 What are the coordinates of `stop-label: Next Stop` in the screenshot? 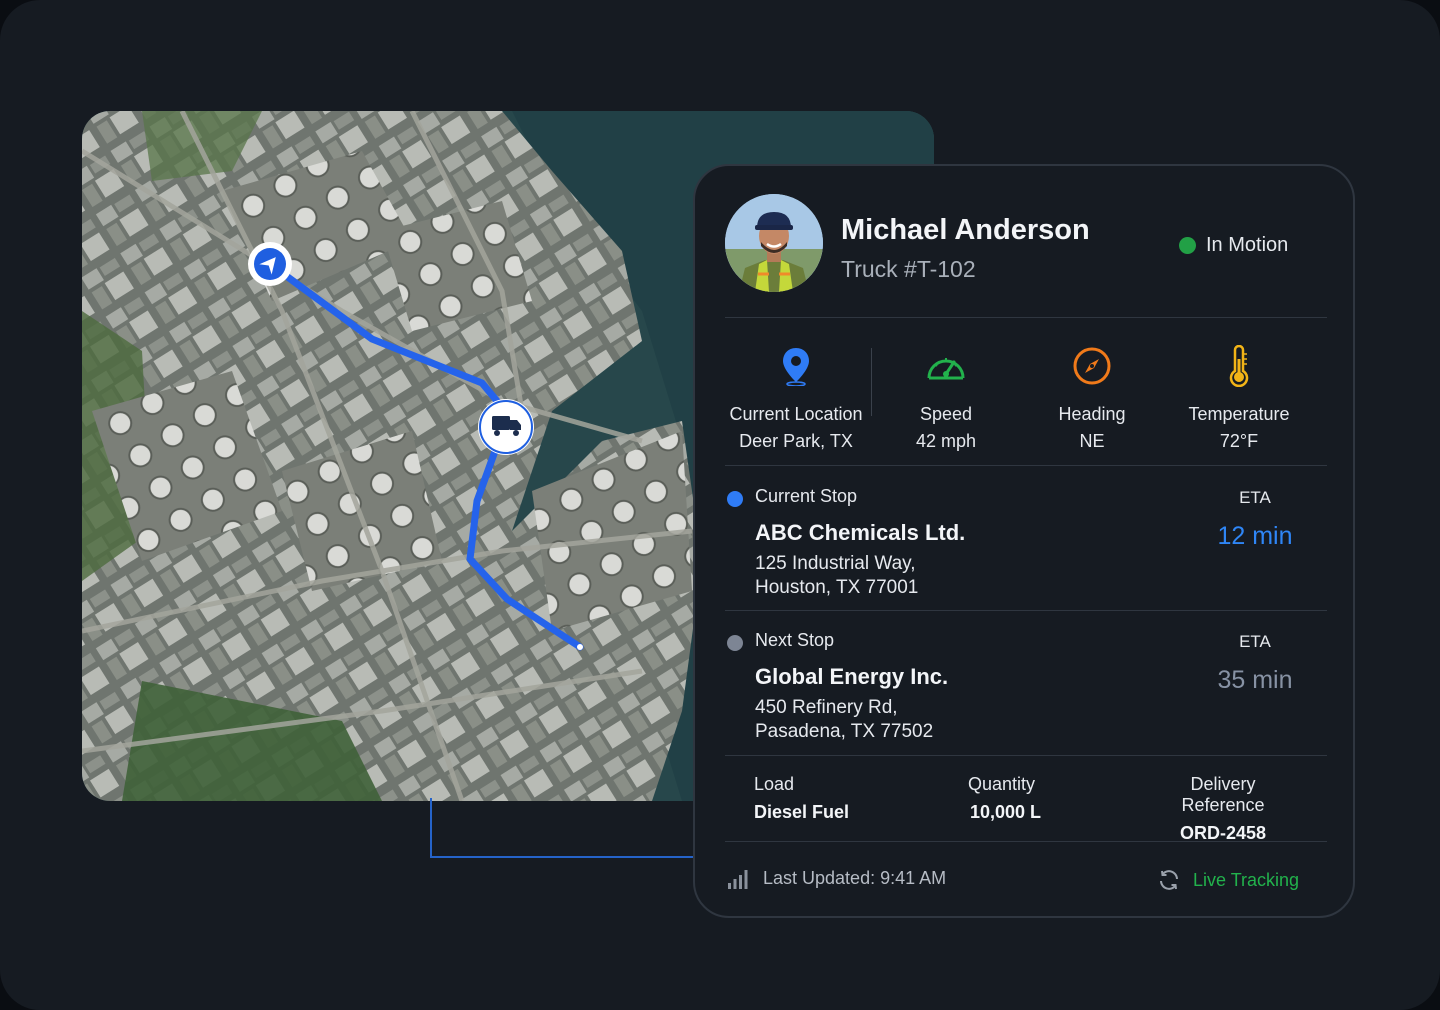 It's located at (795, 640).